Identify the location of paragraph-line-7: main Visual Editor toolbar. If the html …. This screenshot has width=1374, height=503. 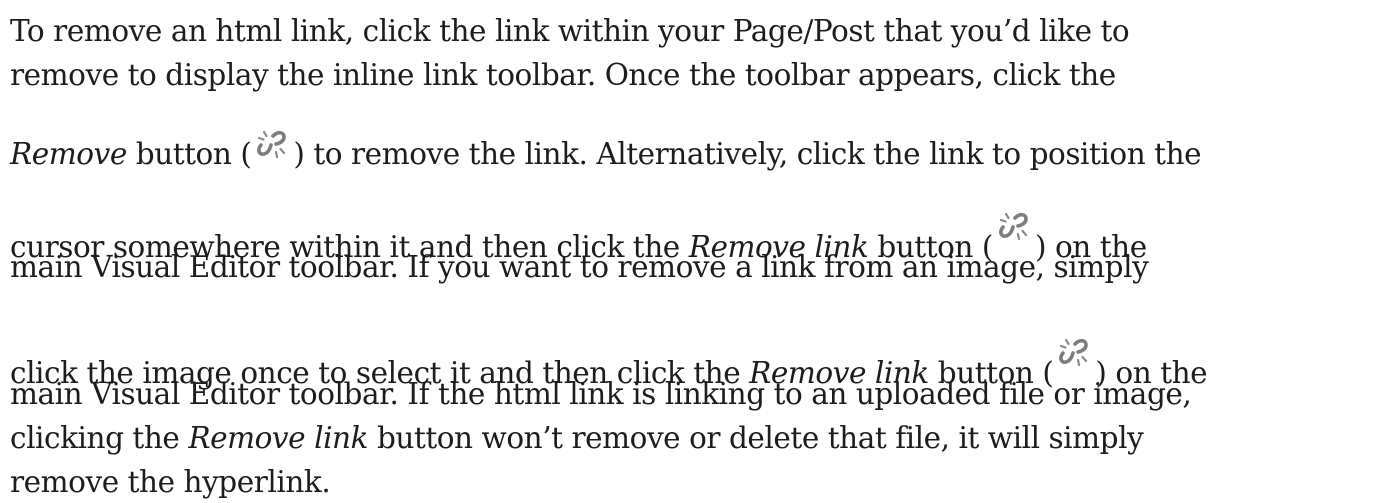
(601, 394).